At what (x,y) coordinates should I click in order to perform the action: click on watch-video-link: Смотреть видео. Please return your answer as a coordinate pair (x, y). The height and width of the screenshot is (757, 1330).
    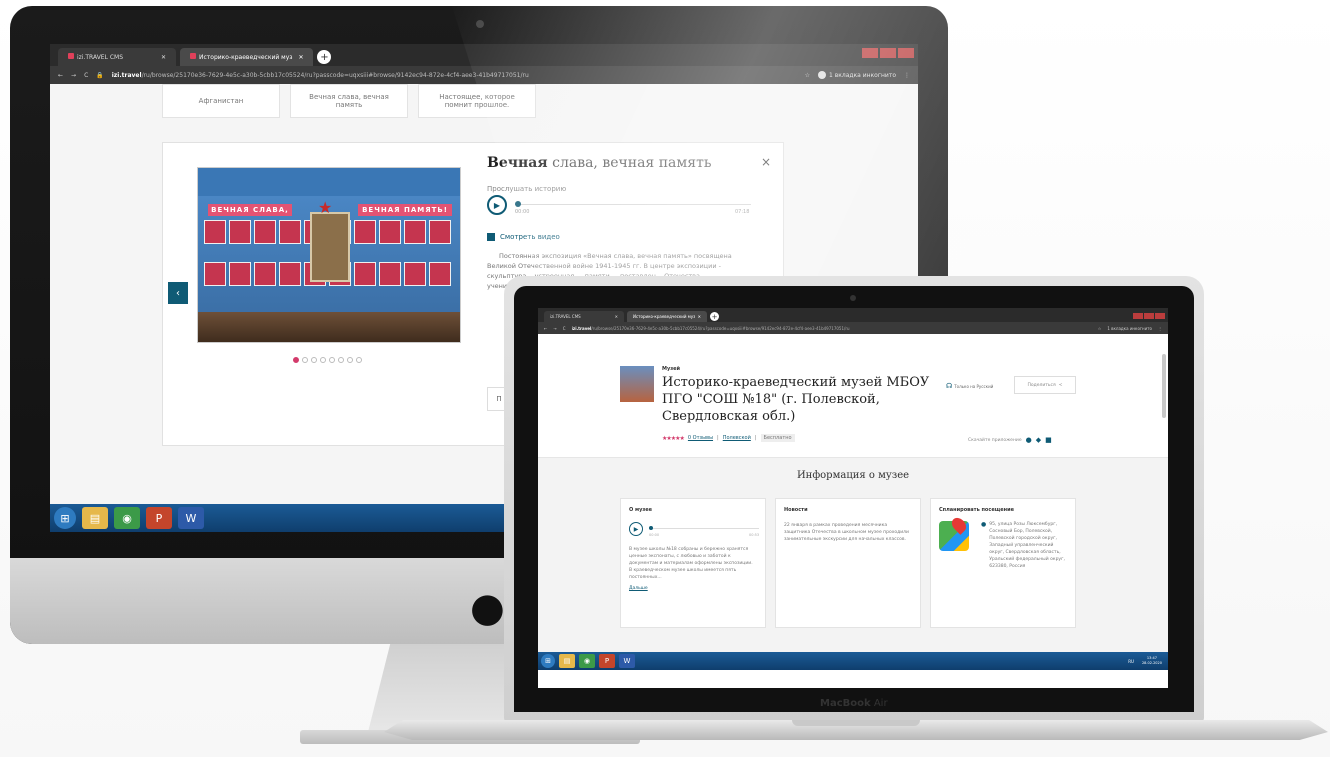
    Looking at the image, I should click on (523, 237).